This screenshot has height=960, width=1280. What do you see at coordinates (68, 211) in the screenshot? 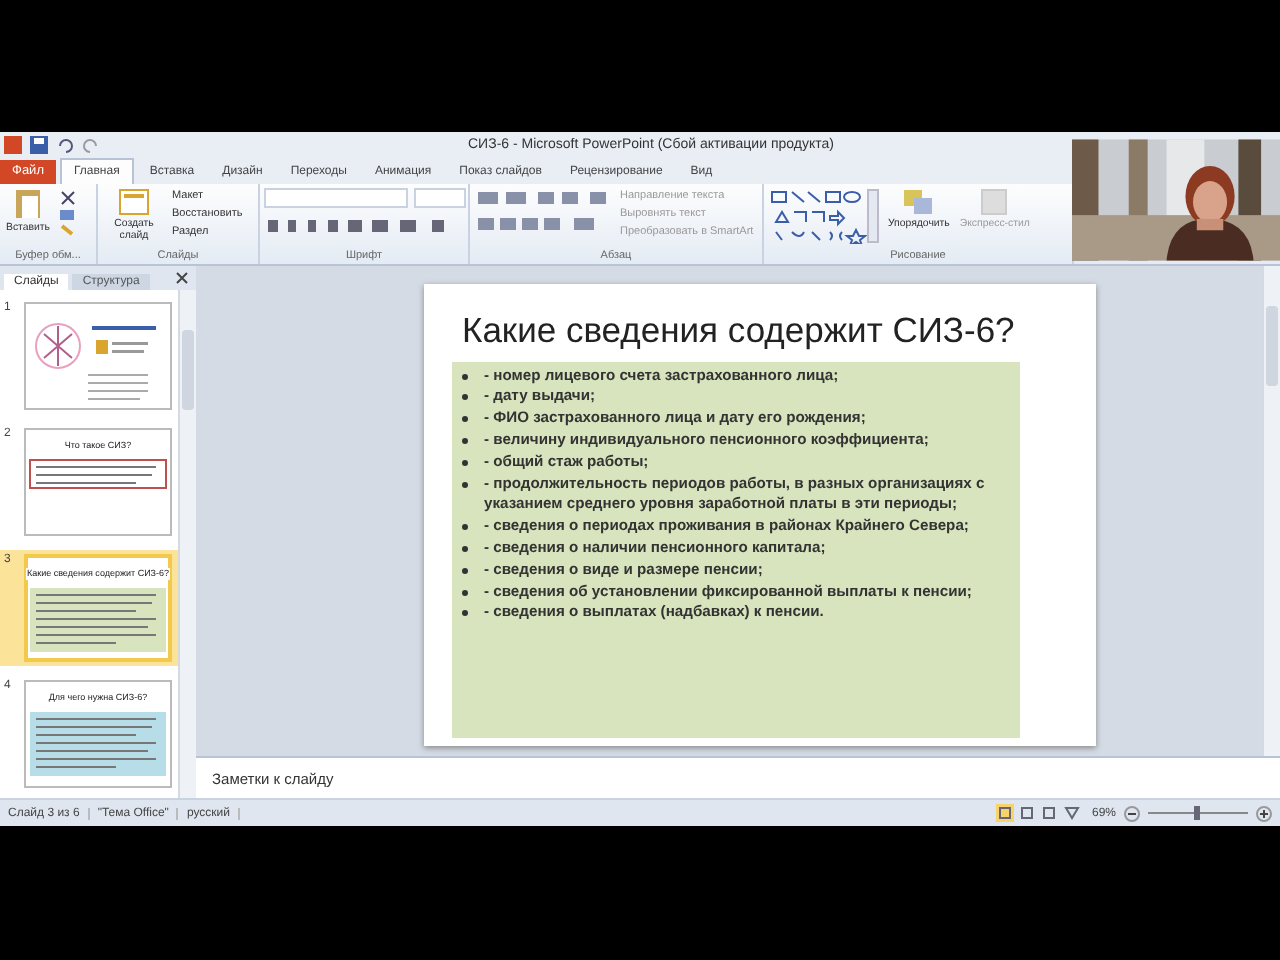
I see `clipboard-tools-icon` at bounding box center [68, 211].